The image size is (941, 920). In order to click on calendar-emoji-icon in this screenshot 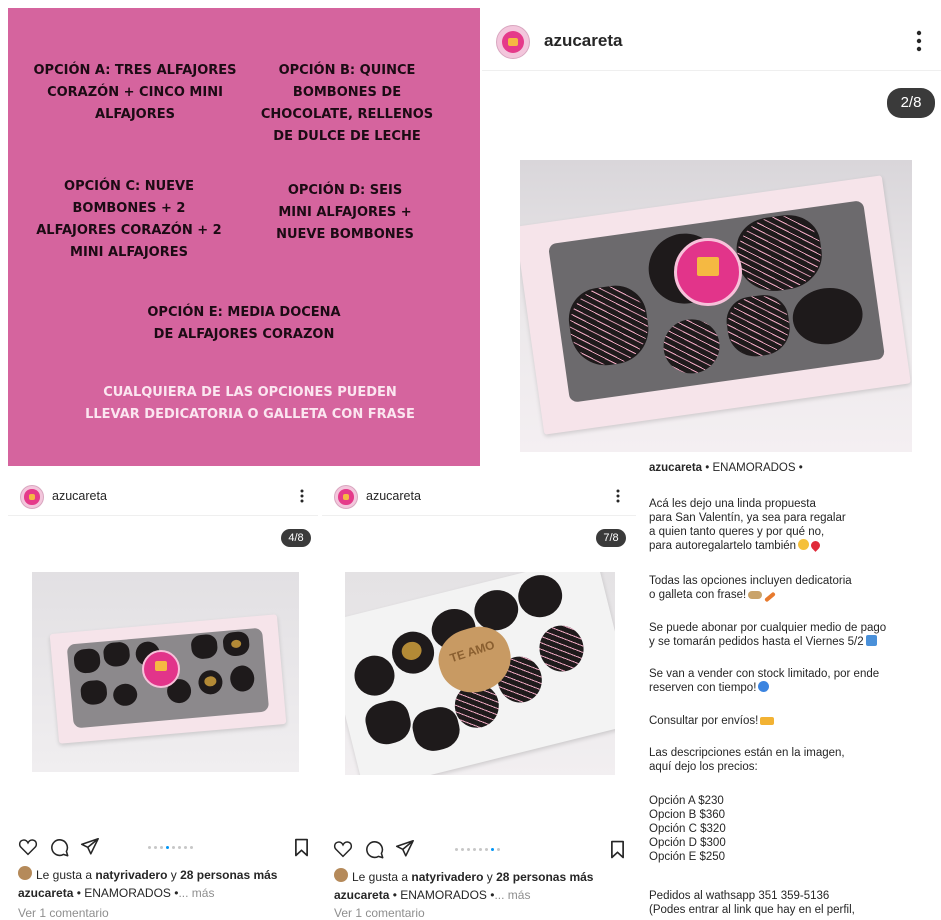, I will do `click(871, 640)`.